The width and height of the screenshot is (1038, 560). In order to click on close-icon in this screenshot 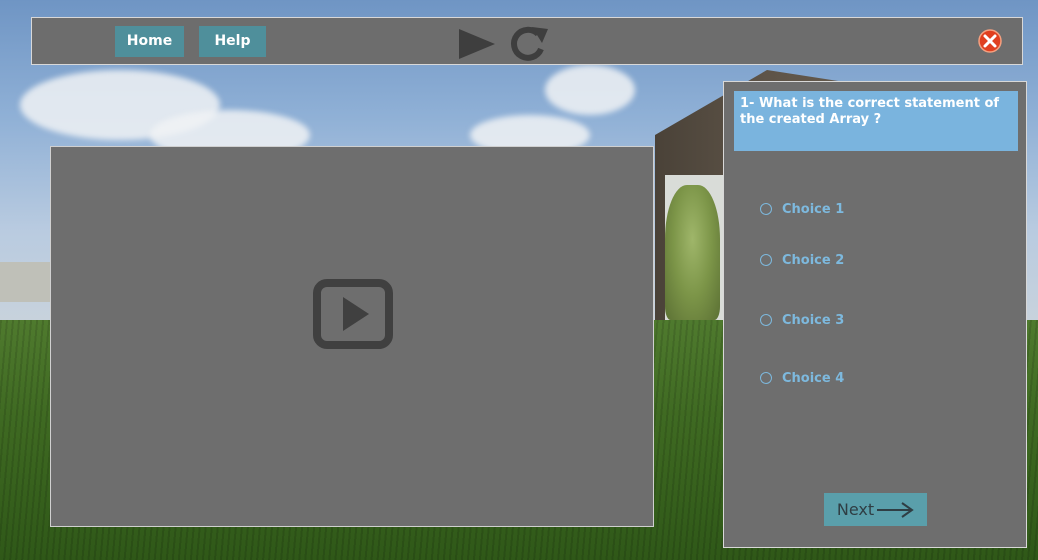, I will do `click(990, 41)`.